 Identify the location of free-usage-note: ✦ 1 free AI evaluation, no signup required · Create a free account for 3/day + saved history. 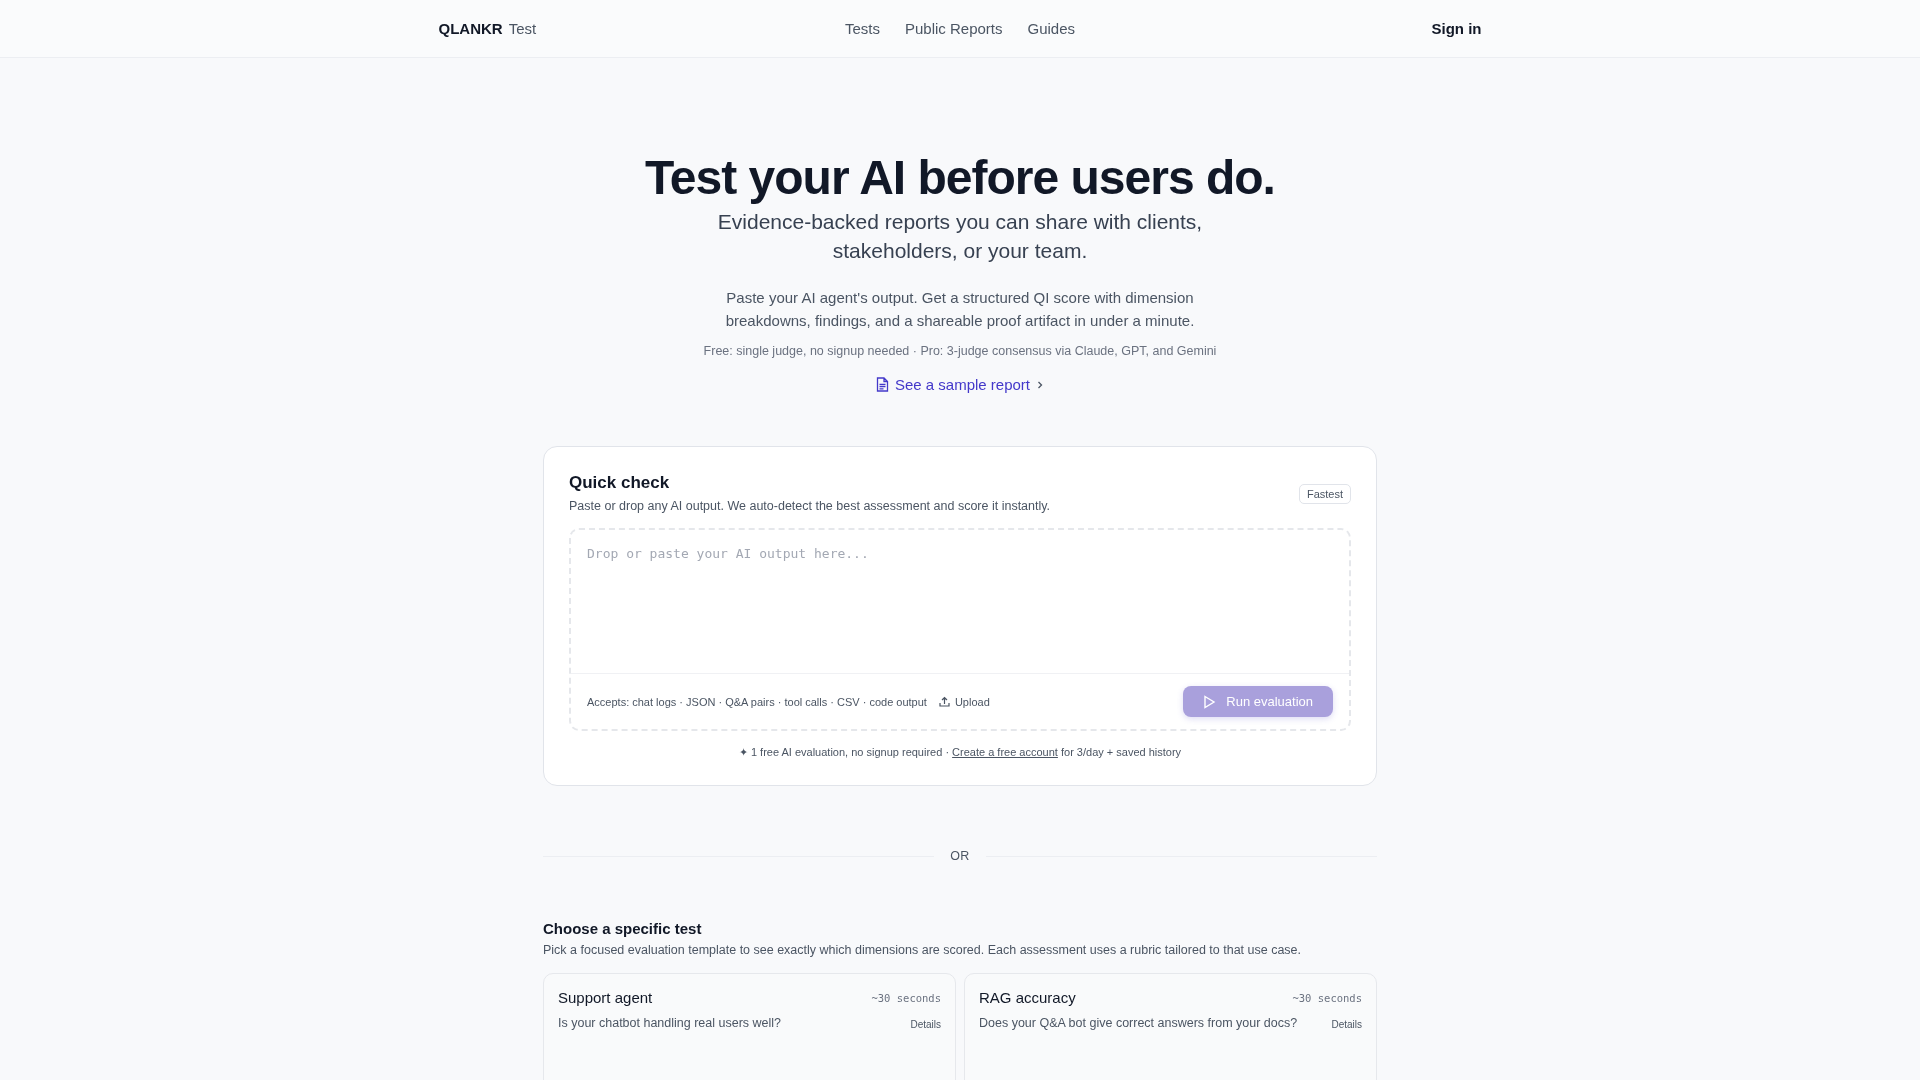
(960, 753).